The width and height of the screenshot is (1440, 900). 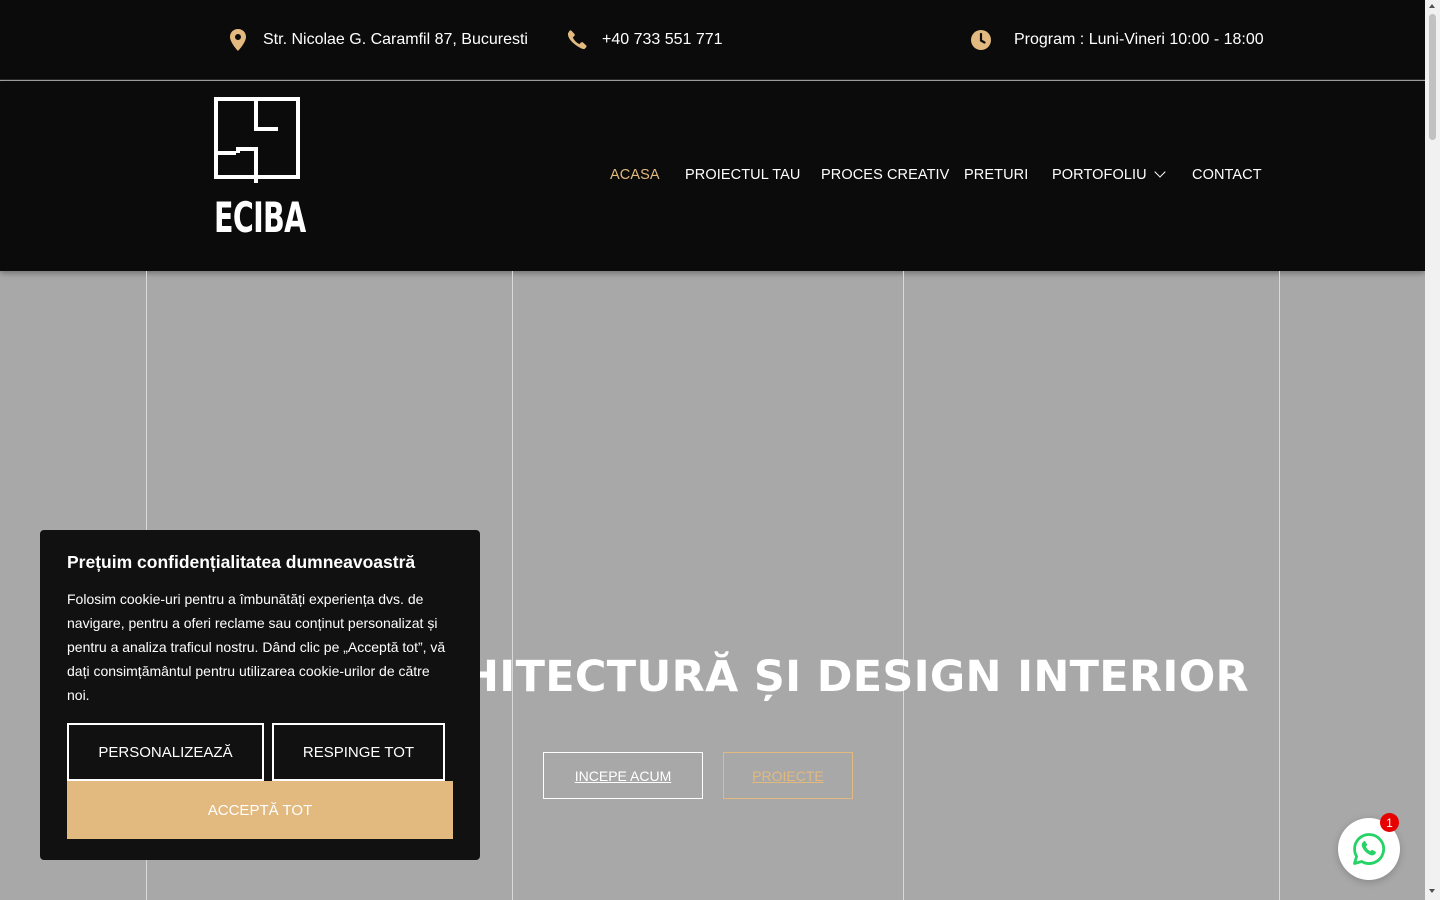 I want to click on nav-item-portofoliu: PORTOFOLIU, so click(x=1109, y=174).